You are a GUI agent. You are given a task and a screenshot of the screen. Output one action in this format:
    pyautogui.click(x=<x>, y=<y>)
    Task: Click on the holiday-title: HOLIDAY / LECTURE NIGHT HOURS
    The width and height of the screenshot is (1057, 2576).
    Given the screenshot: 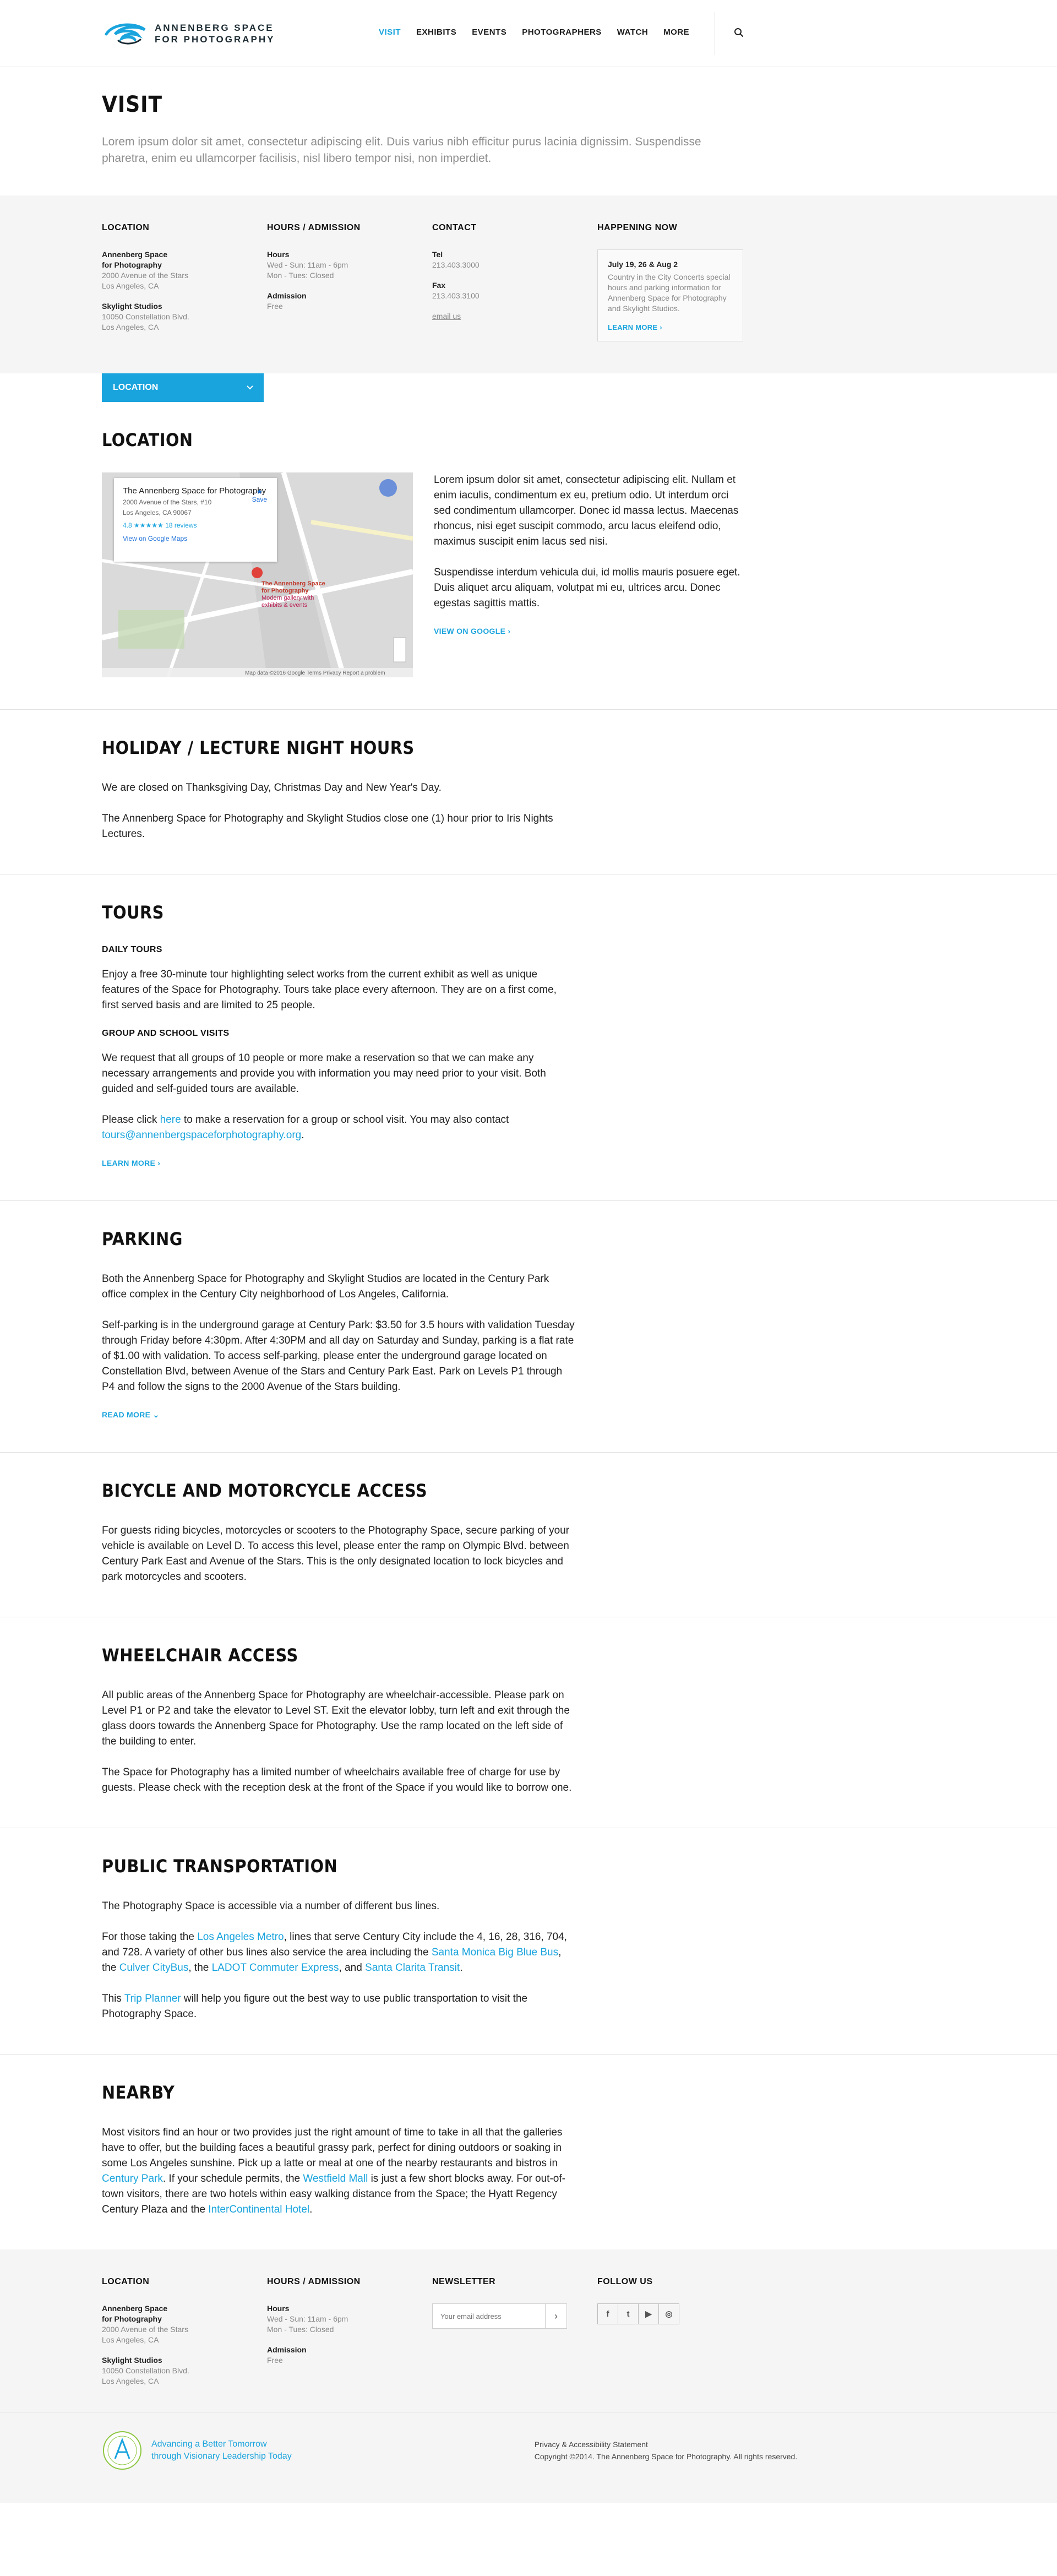 What is the action you would take?
    pyautogui.click(x=258, y=747)
    